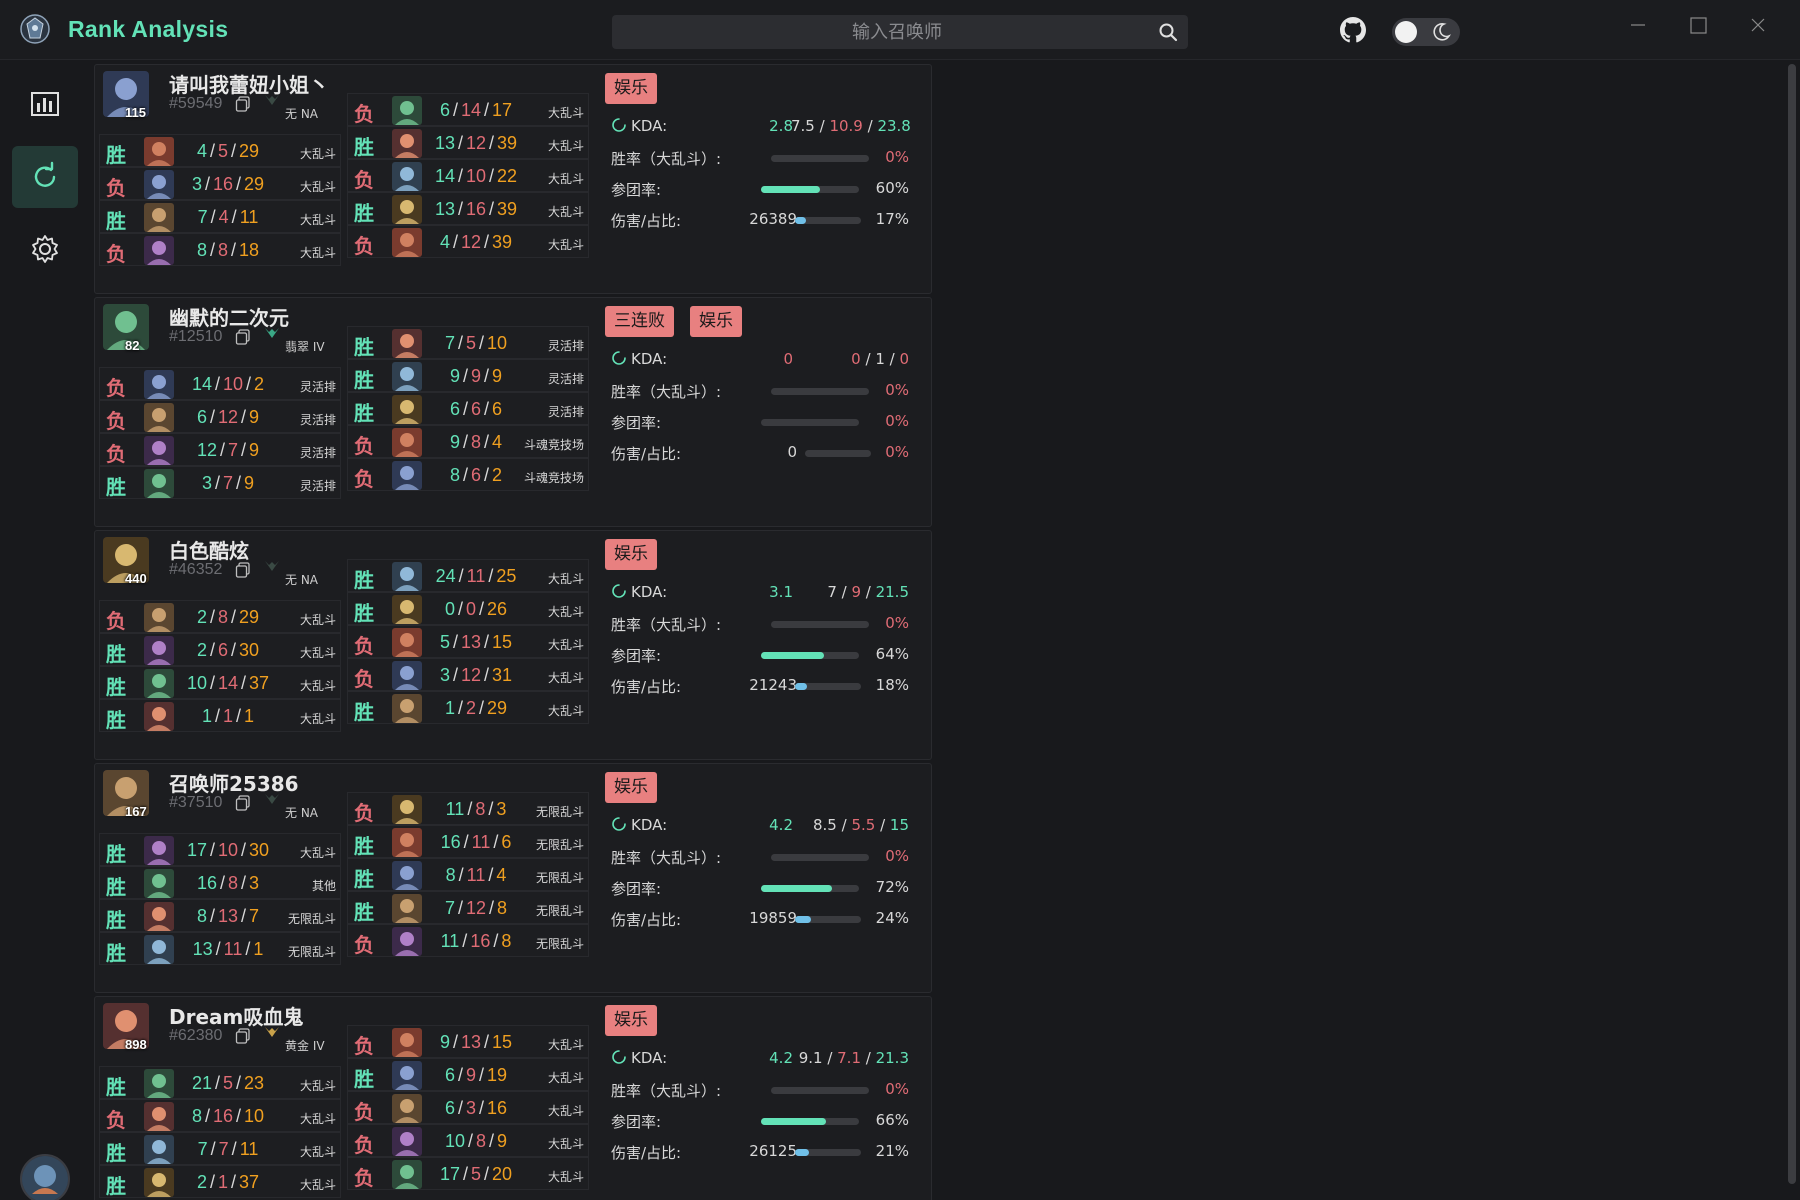 The height and width of the screenshot is (1200, 1800). Describe the element at coordinates (468, 608) in the screenshot. I see `match-row: 胜 0/0/26 大乱斗` at that location.